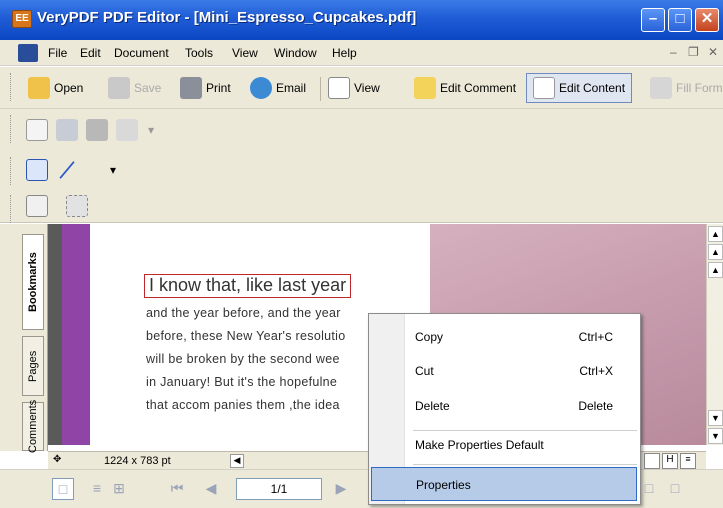 The image size is (723, 508). Describe the element at coordinates (675, 489) in the screenshot. I see `fit-page-icon: □` at that location.